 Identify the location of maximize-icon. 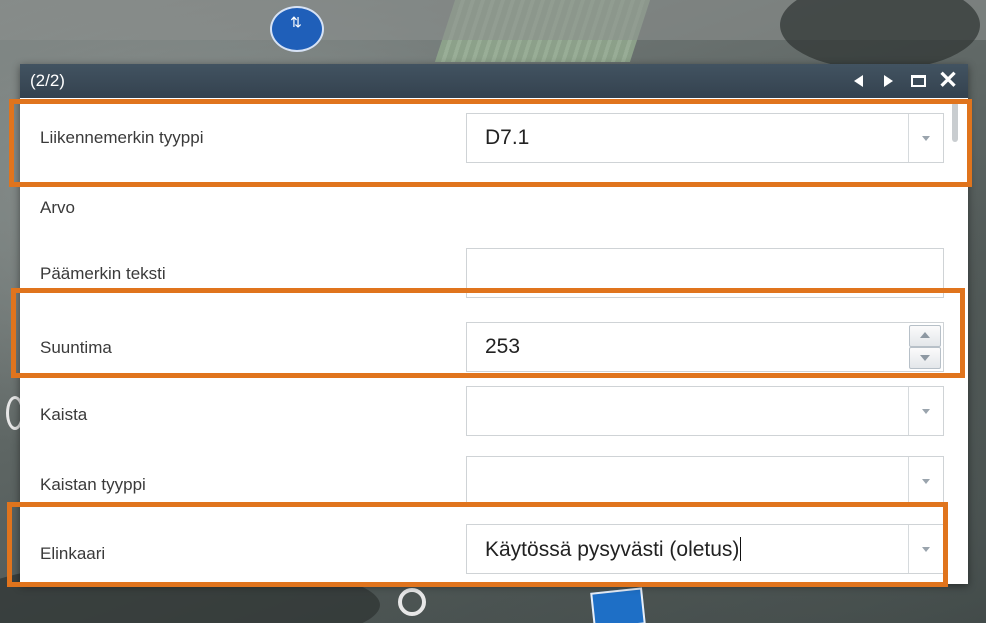
(918, 81).